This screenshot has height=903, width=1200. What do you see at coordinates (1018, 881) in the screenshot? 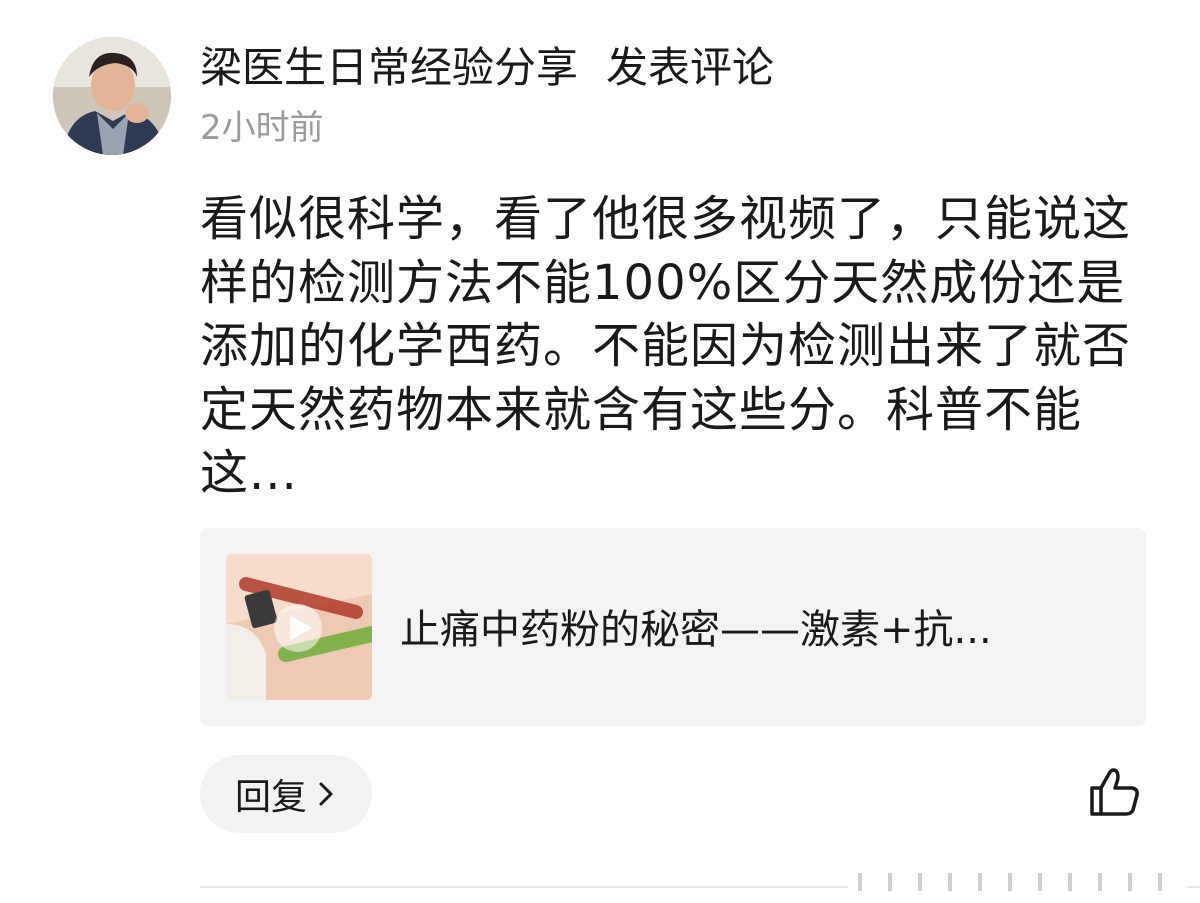
I see `watermark-graphic` at bounding box center [1018, 881].